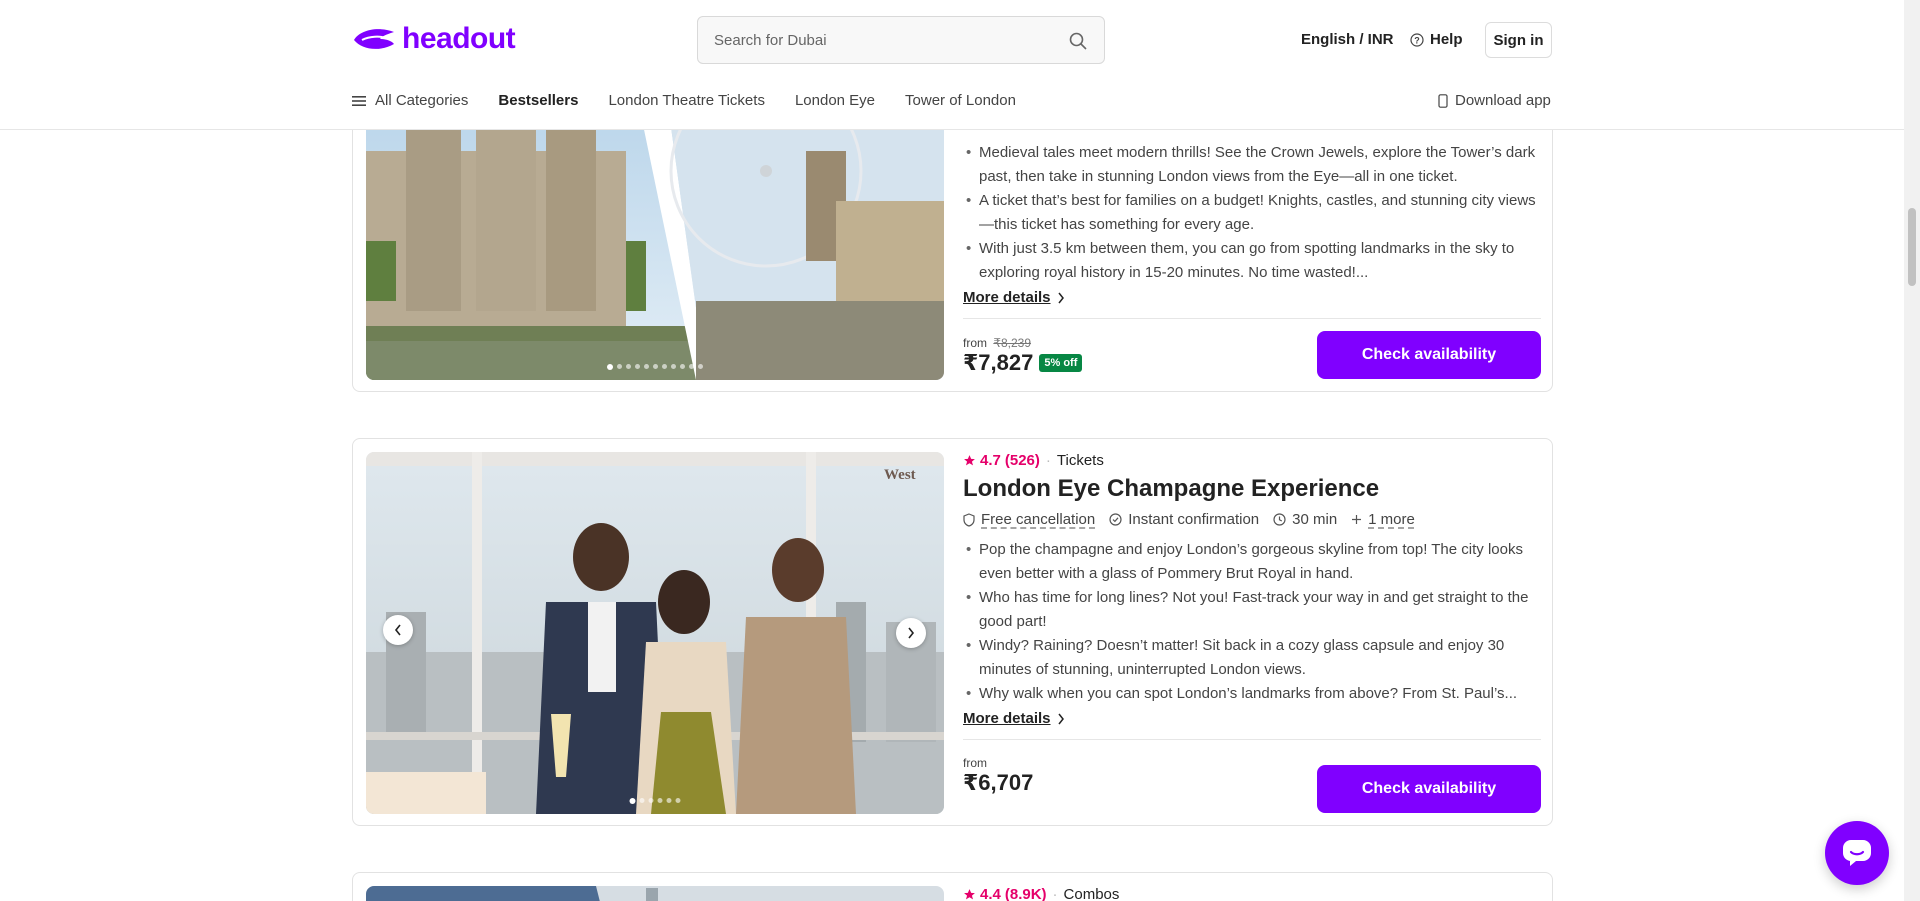 Image resolution: width=1920 pixels, height=901 pixels. What do you see at coordinates (1315, 519) in the screenshot?
I see `feature-label: 30 min` at bounding box center [1315, 519].